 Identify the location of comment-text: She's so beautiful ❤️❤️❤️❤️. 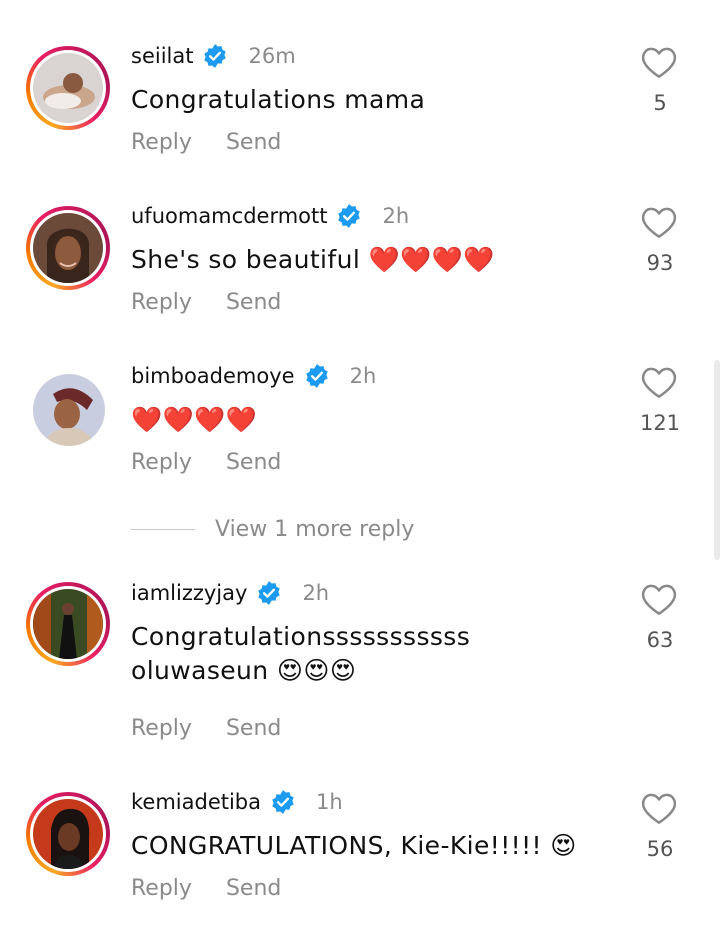
(313, 259).